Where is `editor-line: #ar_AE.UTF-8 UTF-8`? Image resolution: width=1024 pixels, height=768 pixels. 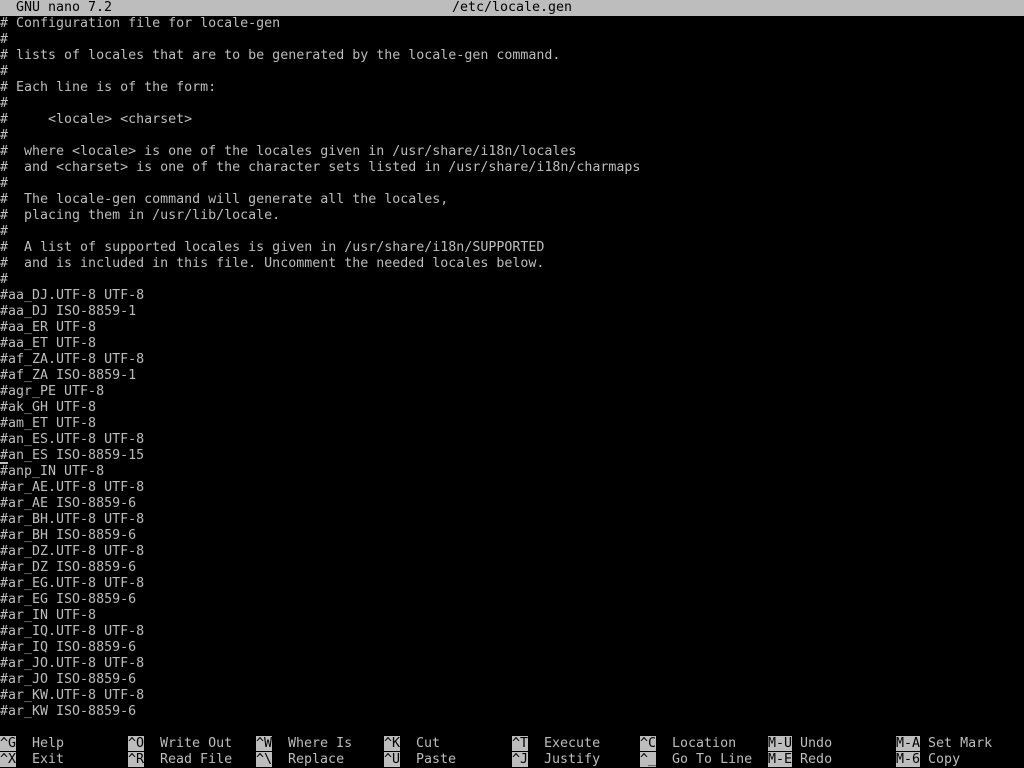 editor-line: #ar_AE.UTF-8 UTF-8 is located at coordinates (512, 488).